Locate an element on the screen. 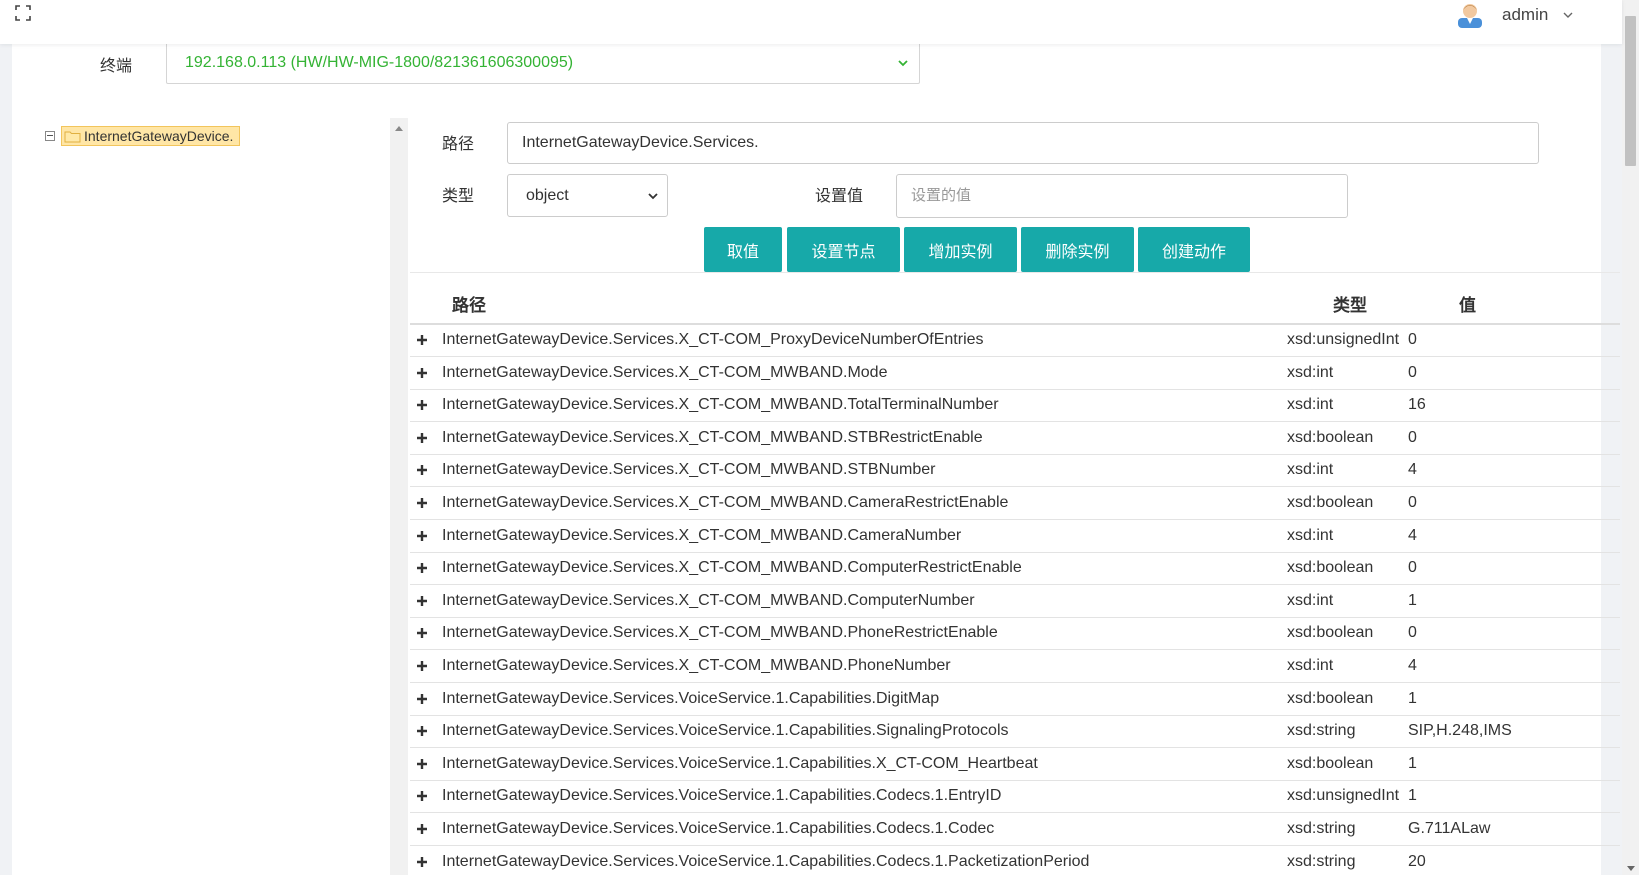  top-header: admin is located at coordinates (811, 22).